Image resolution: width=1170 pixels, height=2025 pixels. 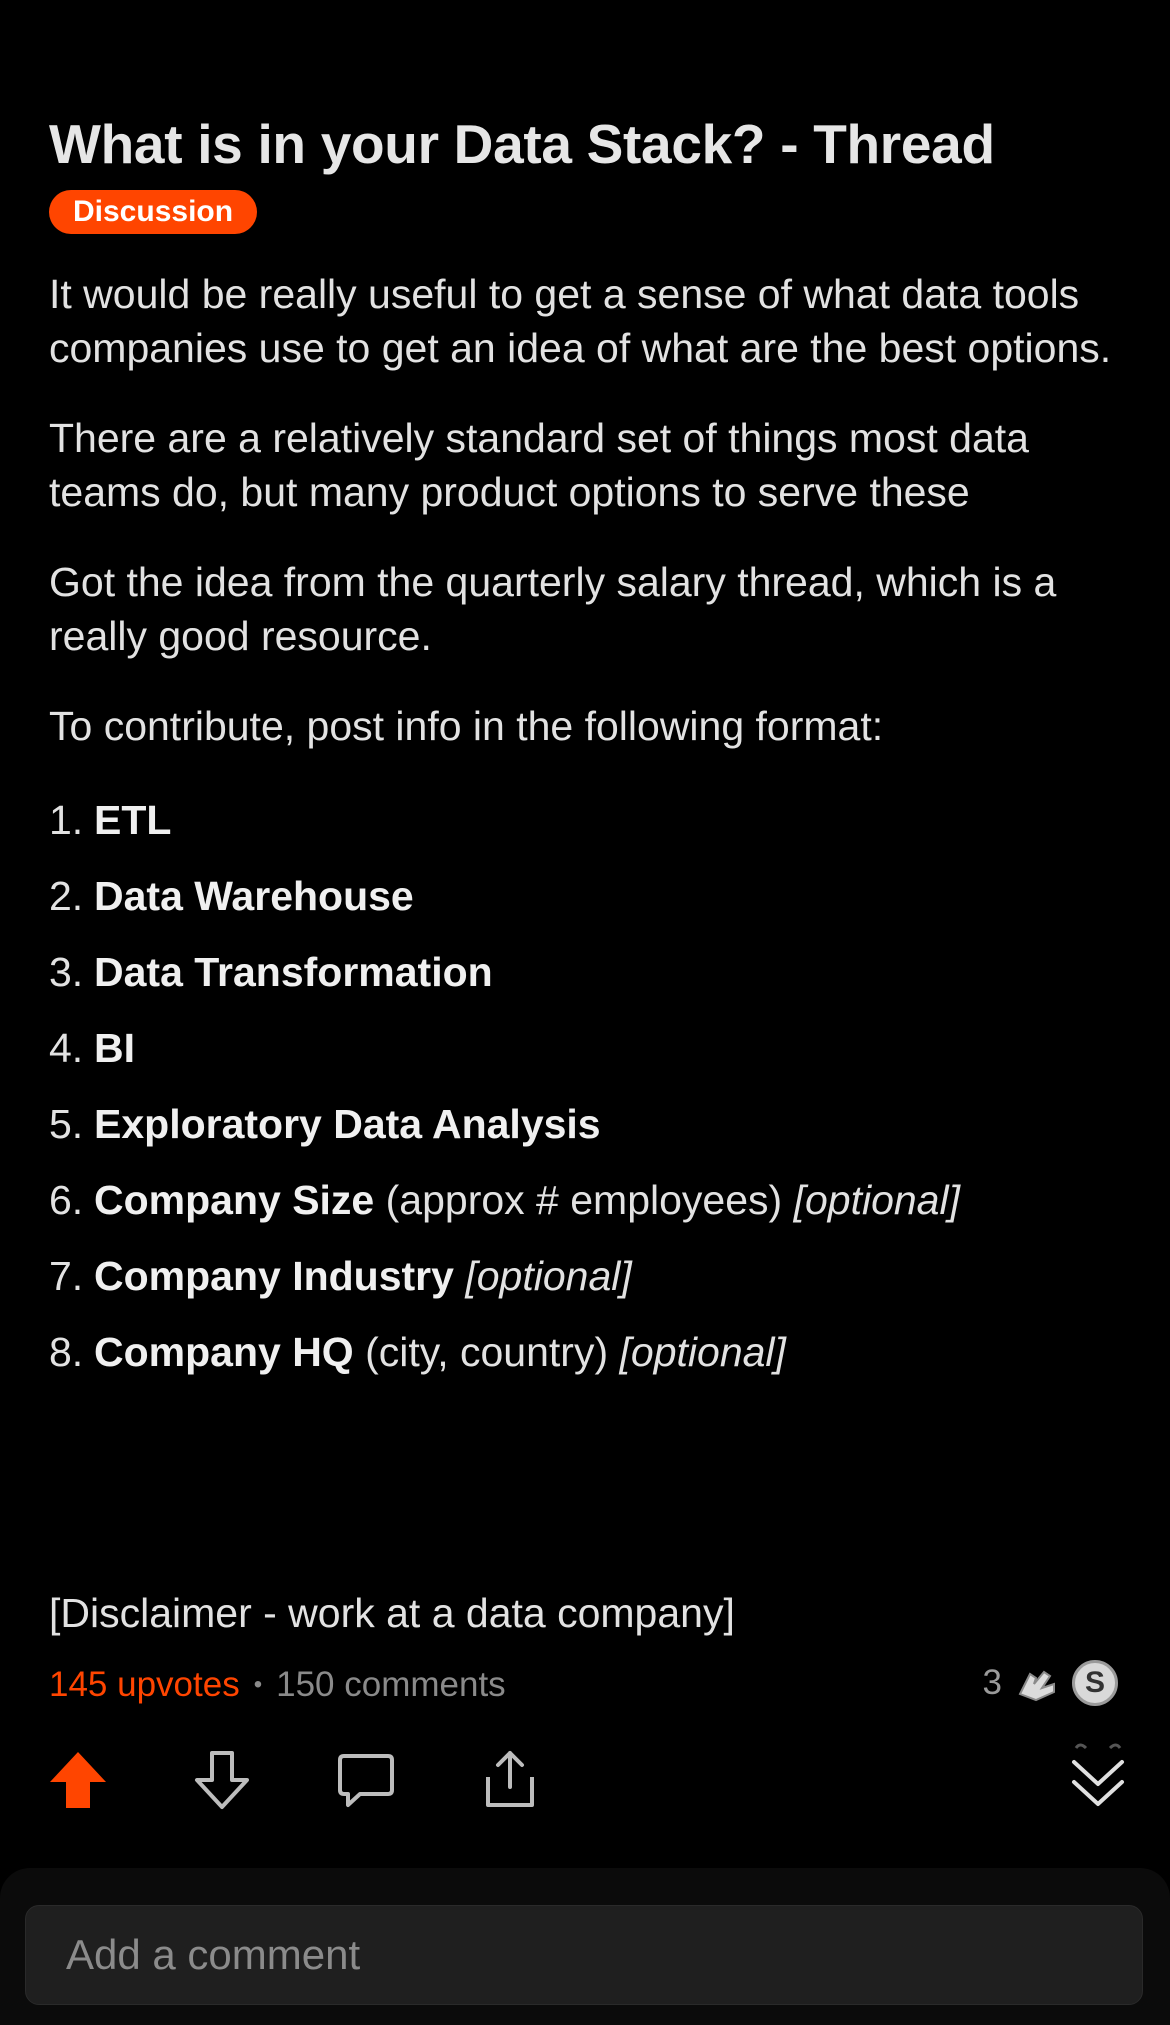 I want to click on list-item-plain: (city, country), so click(x=487, y=1352).